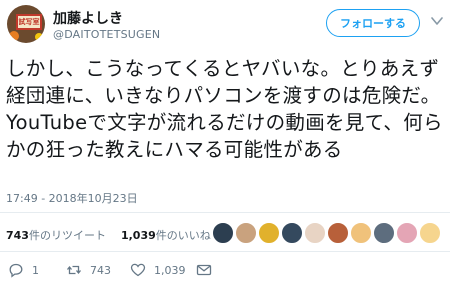 This screenshot has width=450, height=285. What do you see at coordinates (437, 21) in the screenshot?
I see `chevron-down-icon` at bounding box center [437, 21].